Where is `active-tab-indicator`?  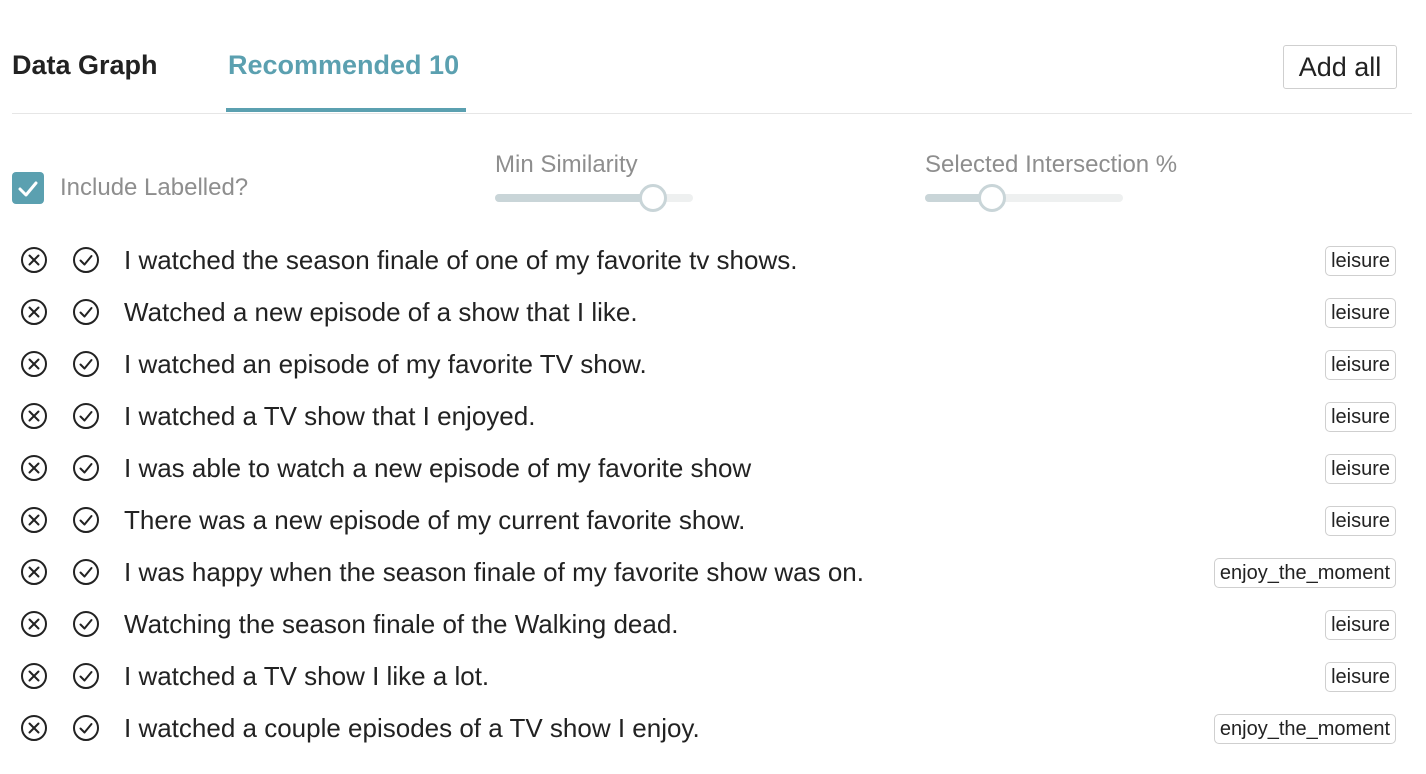 active-tab-indicator is located at coordinates (346, 110).